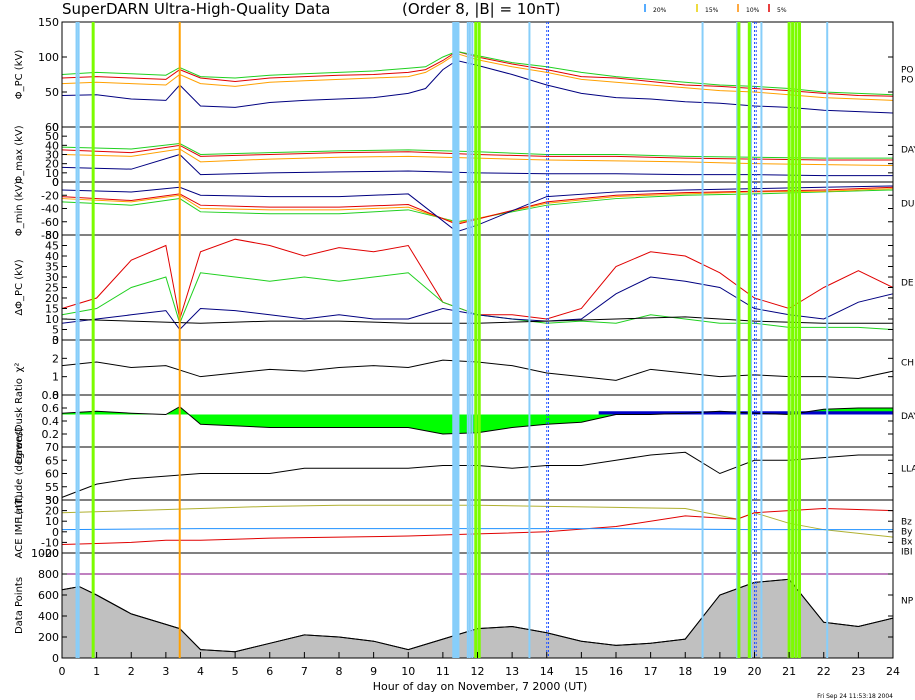 This screenshot has height=700, width=915. Describe the element at coordinates (907, 284) in the screenshot. I see `right-label: DE` at that location.